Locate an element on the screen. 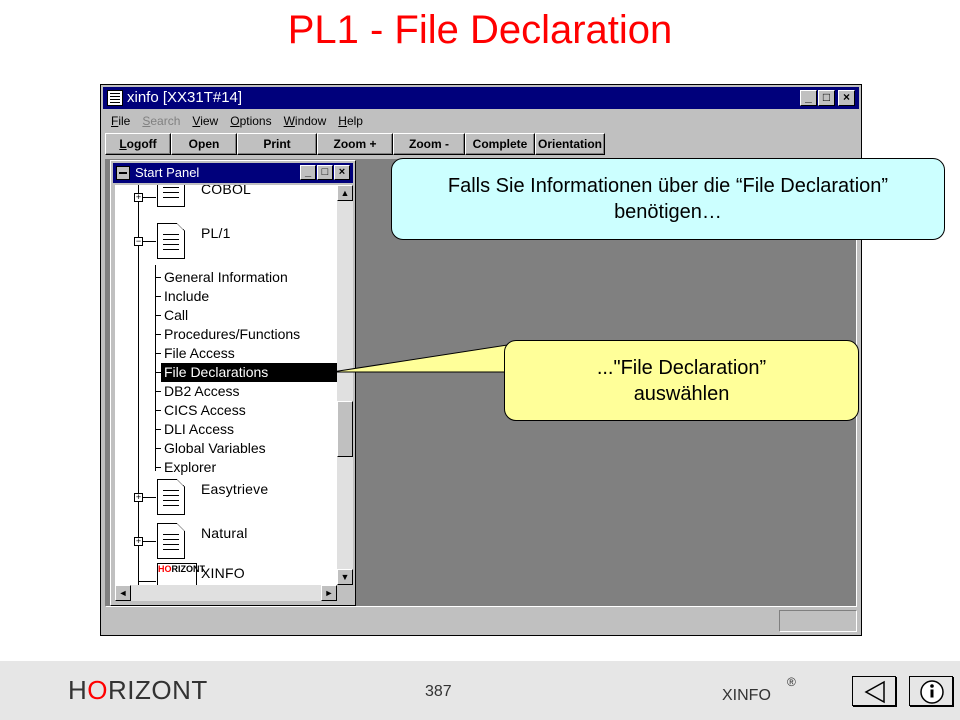 This screenshot has width=960, height=720. window-title: xinfo [XX31T#14] is located at coordinates (185, 97).